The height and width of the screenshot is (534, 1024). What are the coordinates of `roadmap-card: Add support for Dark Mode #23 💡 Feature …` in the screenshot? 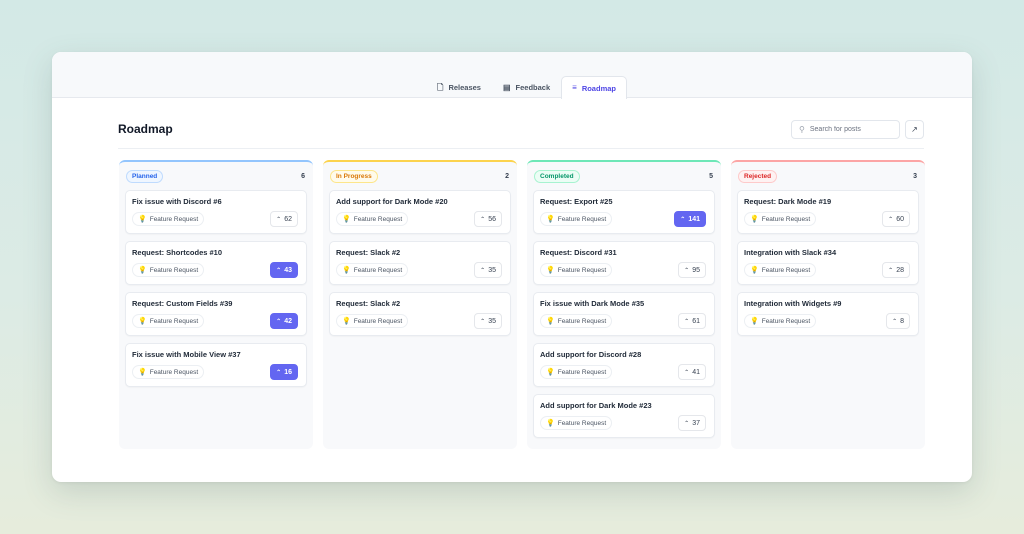 It's located at (624, 416).